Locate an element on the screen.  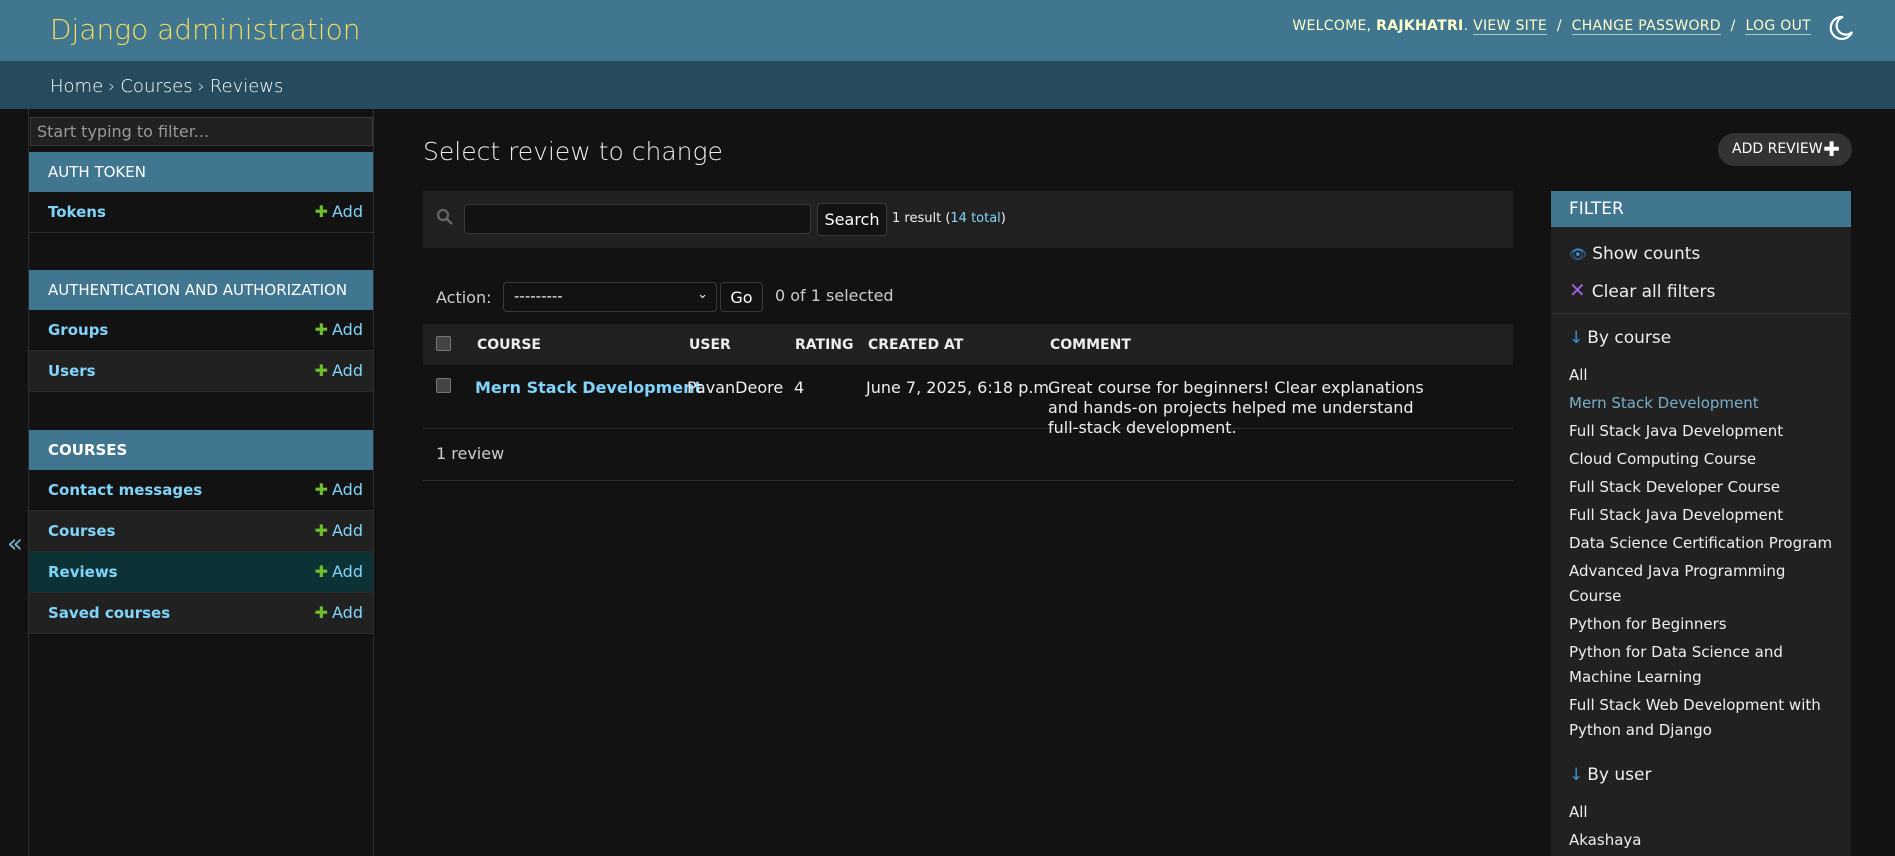
by-course-label: By course is located at coordinates (1629, 338).